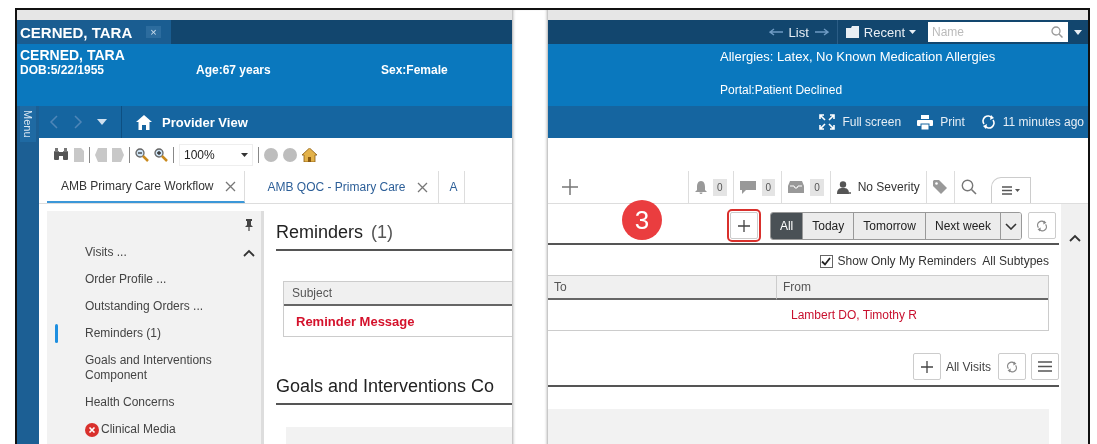 Image resolution: width=1097 pixels, height=444 pixels. Describe the element at coordinates (860, 122) in the screenshot. I see `full-screen-button: Full screen` at that location.